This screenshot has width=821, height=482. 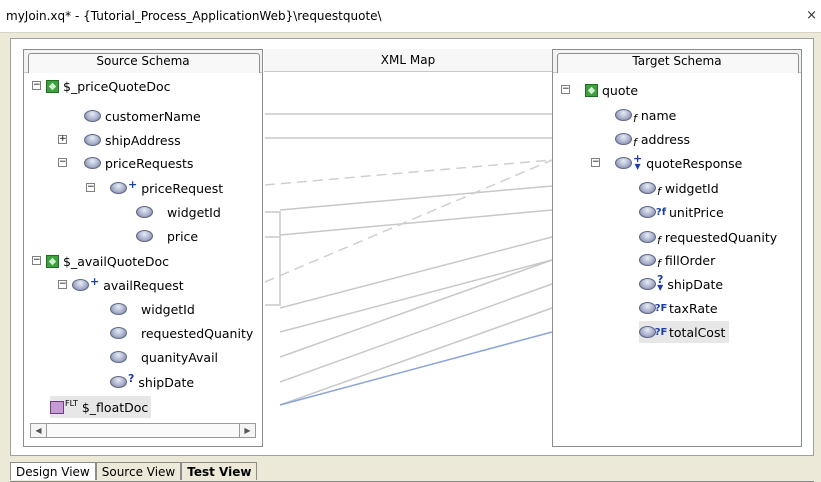 What do you see at coordinates (684, 332) in the screenshot?
I see `target-node-total-cost: ?F totalCost` at bounding box center [684, 332].